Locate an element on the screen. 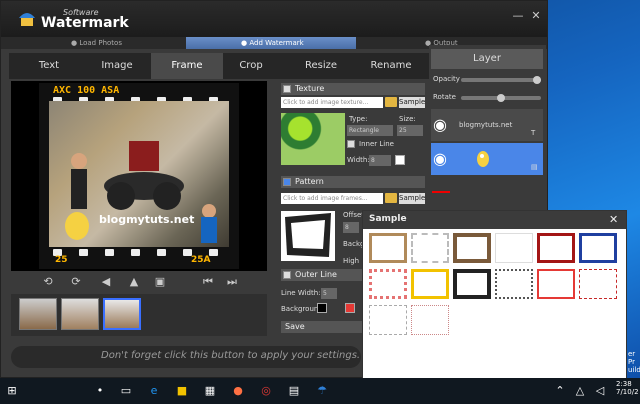 This screenshot has width=640, height=404. firefox-icon: ● is located at coordinates (238, 391).